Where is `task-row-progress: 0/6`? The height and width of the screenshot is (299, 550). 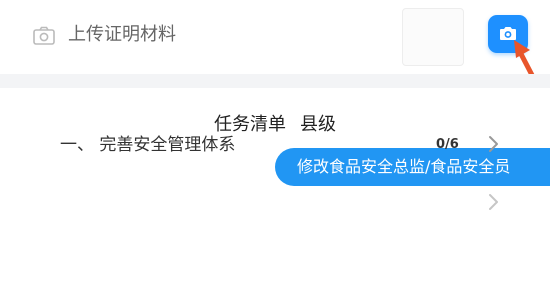
task-row-progress: 0/6 is located at coordinates (447, 144).